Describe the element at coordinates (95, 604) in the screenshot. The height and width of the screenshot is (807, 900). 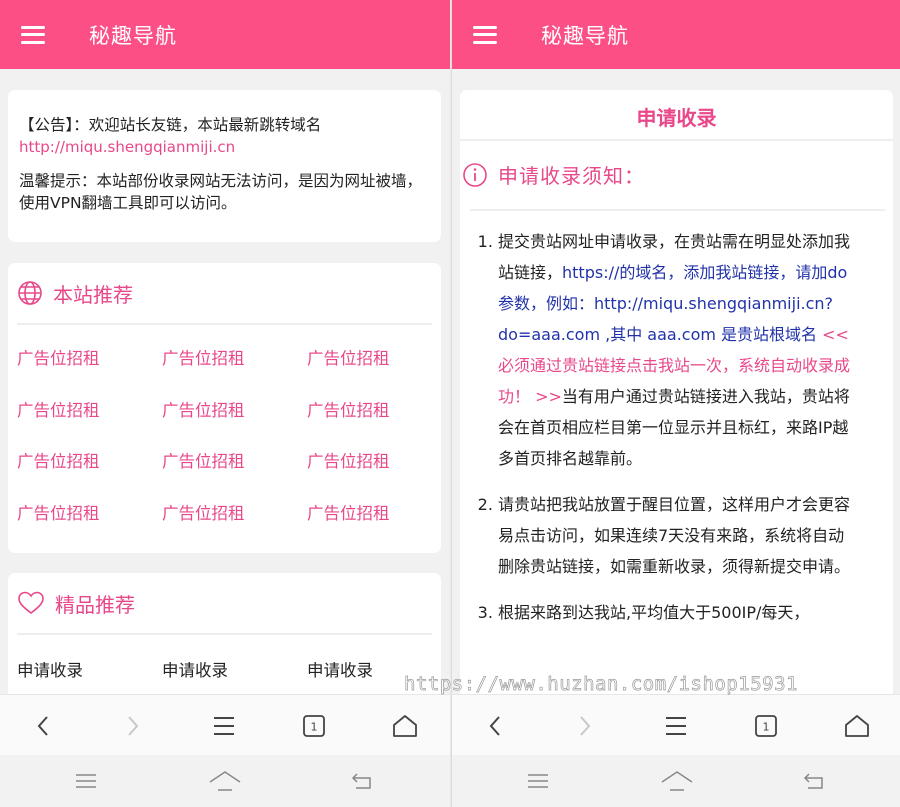
I see `featured-title: 精品推荐` at that location.